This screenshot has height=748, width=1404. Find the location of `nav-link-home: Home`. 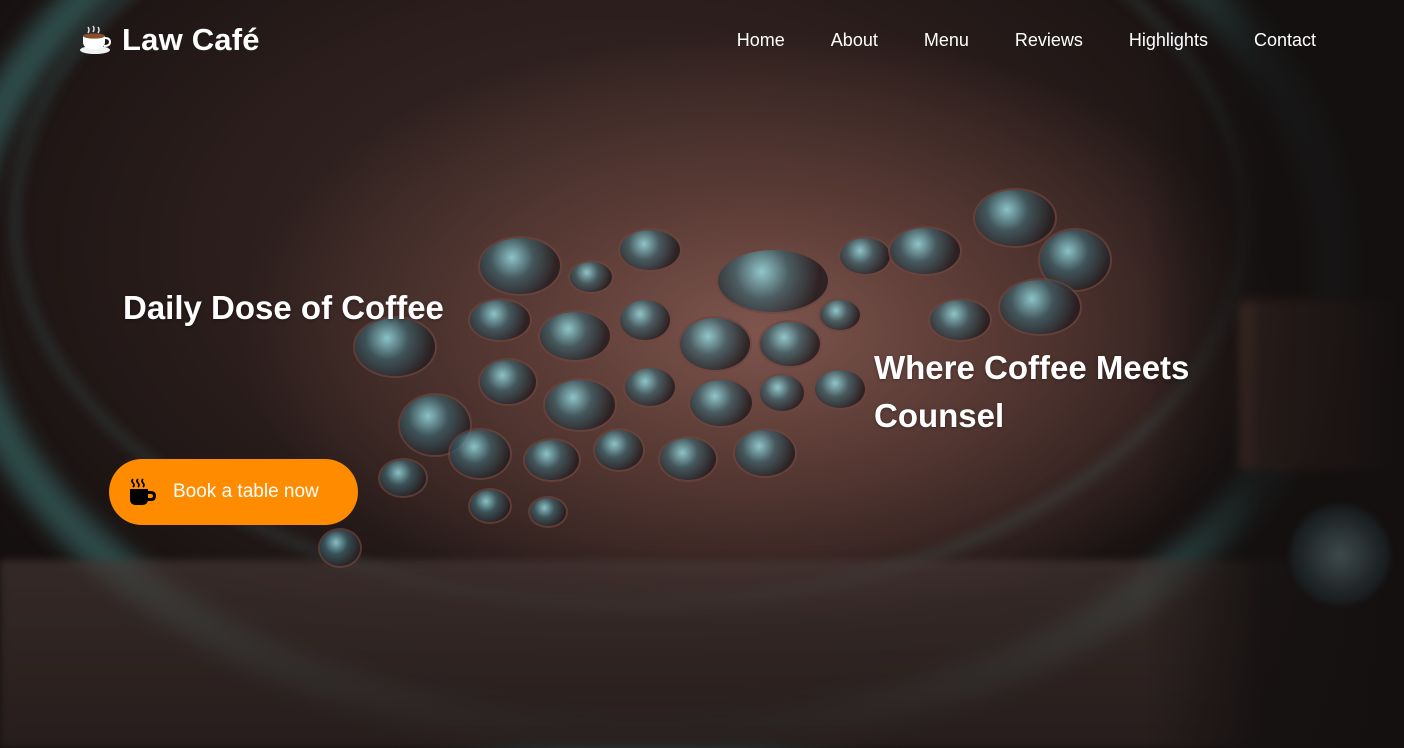

nav-link-home: Home is located at coordinates (761, 40).